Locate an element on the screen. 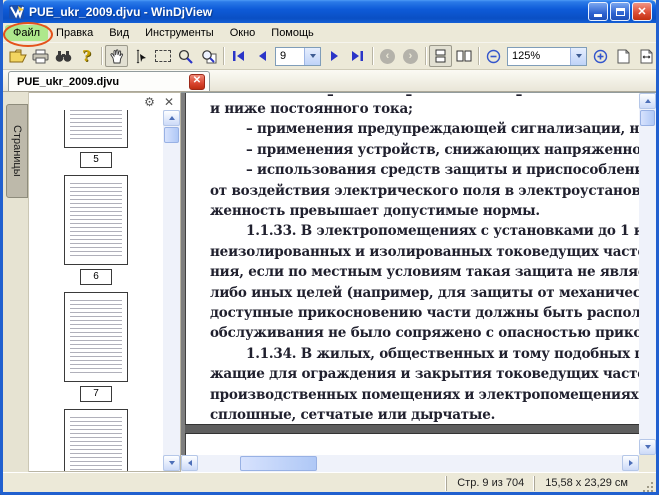  thumbnail-list: 5678 is located at coordinates (96, 290).